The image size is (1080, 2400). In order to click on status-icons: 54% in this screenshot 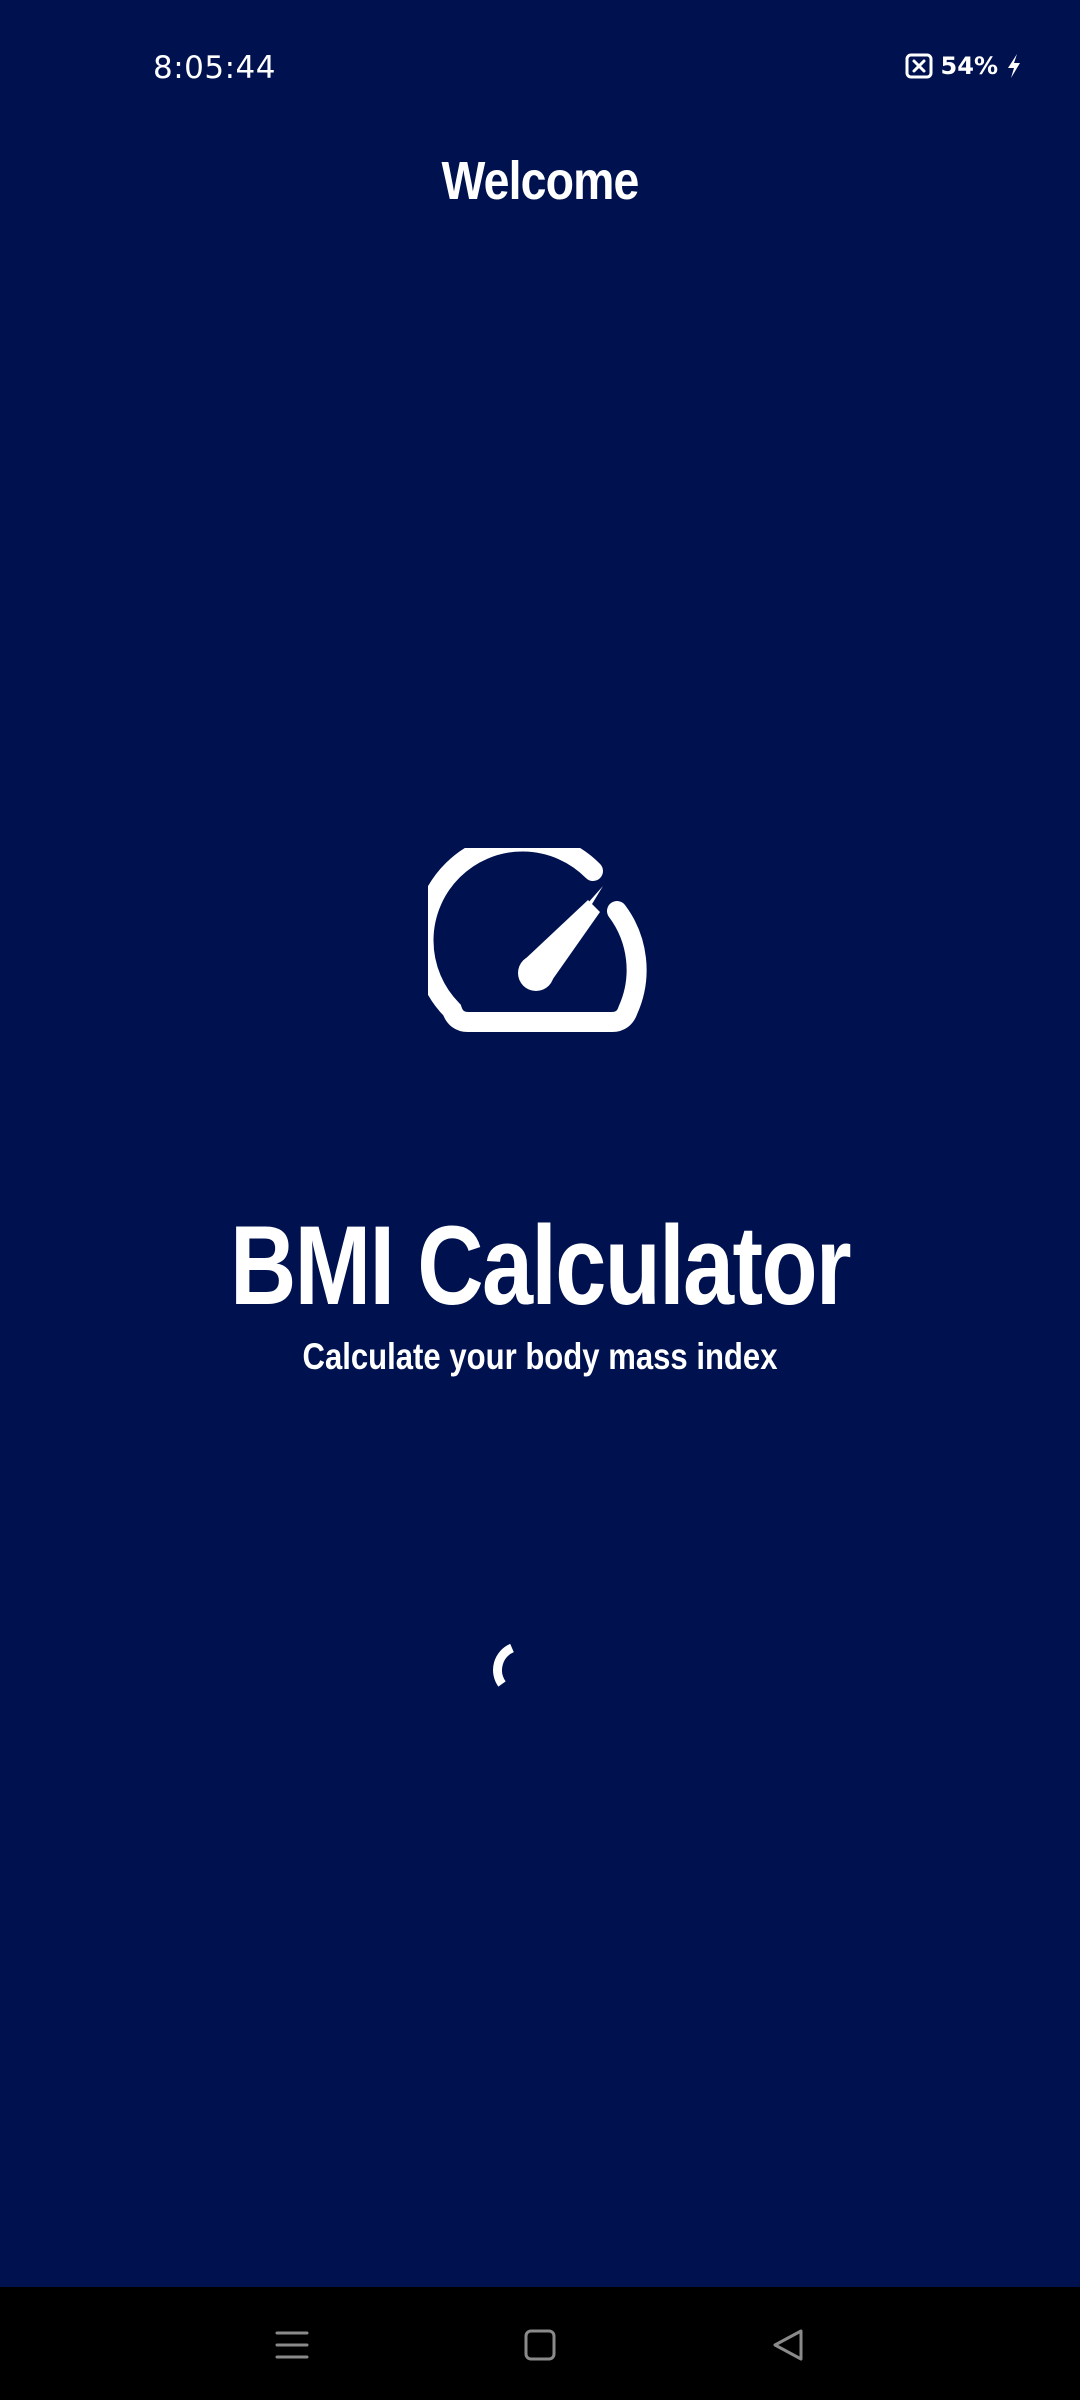, I will do `click(963, 66)`.